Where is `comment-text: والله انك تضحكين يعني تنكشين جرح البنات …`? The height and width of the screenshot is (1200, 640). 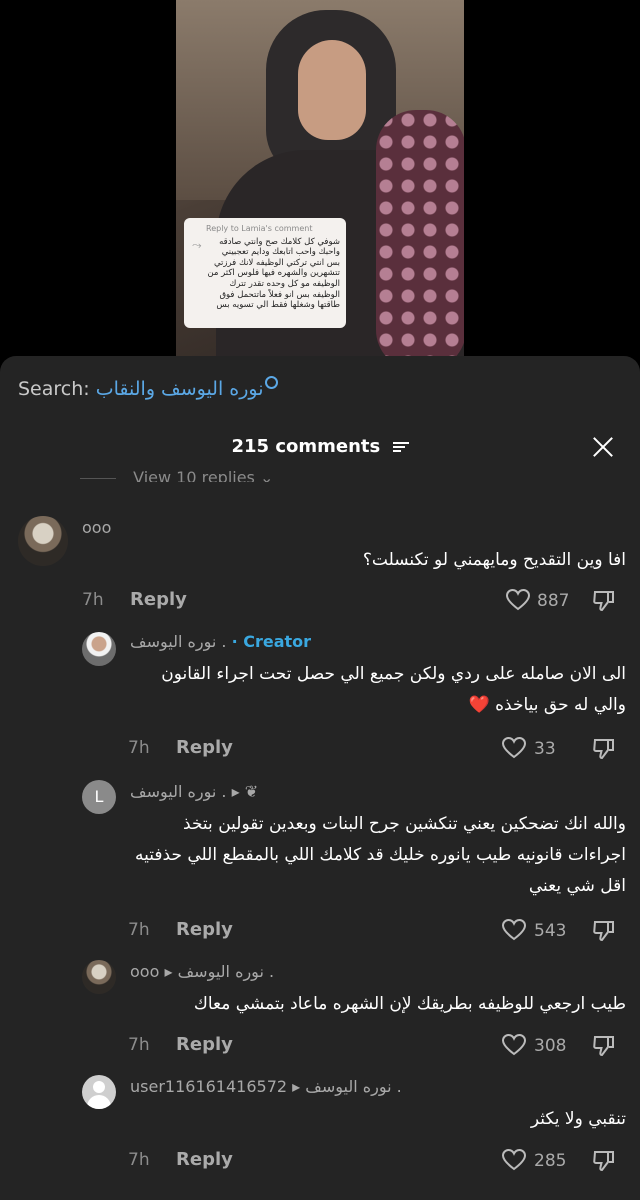 comment-text: والله انك تضحكين يعني تنكشين جرح البنات … is located at coordinates (380, 855).